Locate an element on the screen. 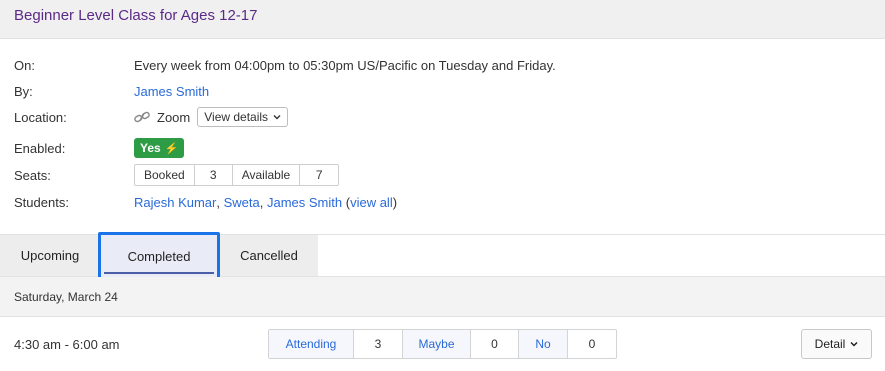 This screenshot has height=371, width=885. session-tabs: Upcoming Completed Cancelled is located at coordinates (442, 256).